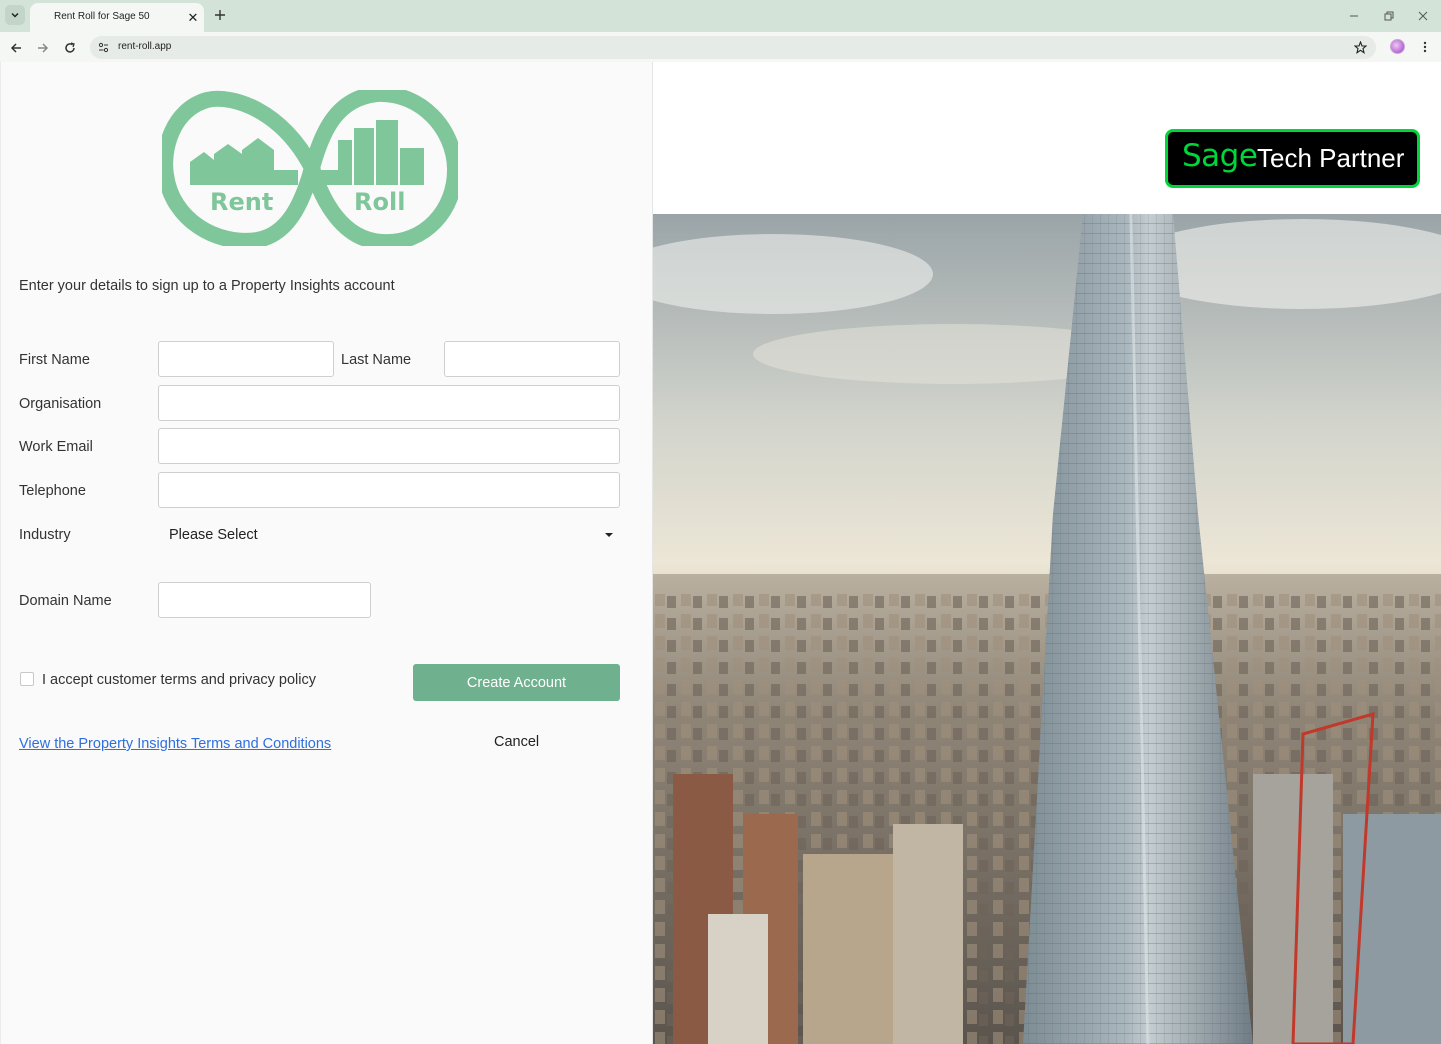 The image size is (1441, 1044). I want to click on arrow-right-icon, so click(43, 48).